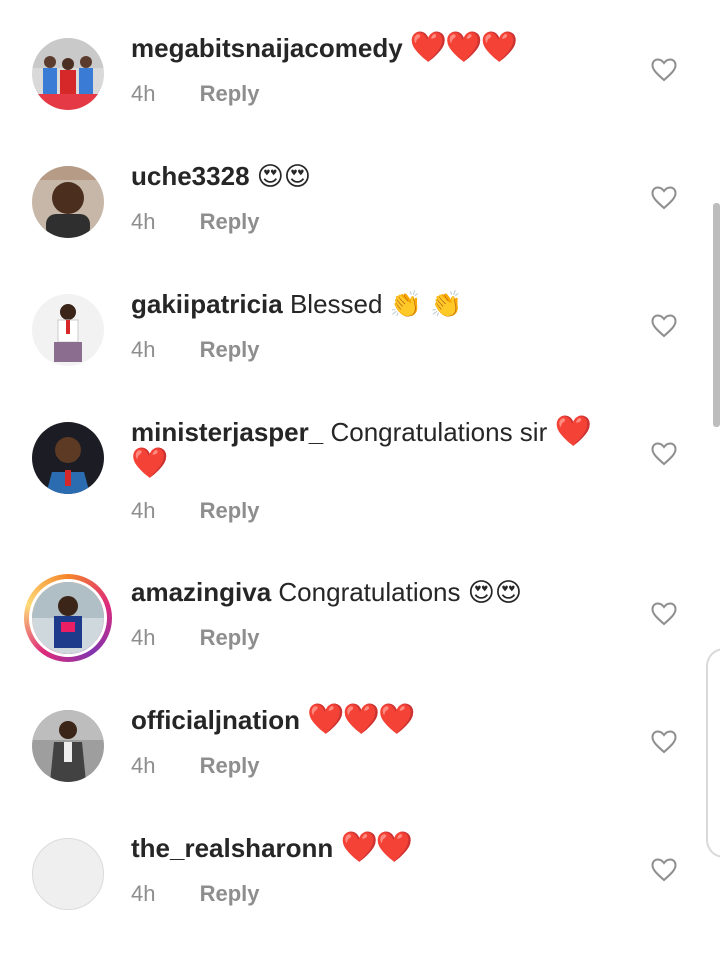 Image resolution: width=720 pixels, height=960 pixels. I want to click on edge-panel-handle, so click(713, 753).